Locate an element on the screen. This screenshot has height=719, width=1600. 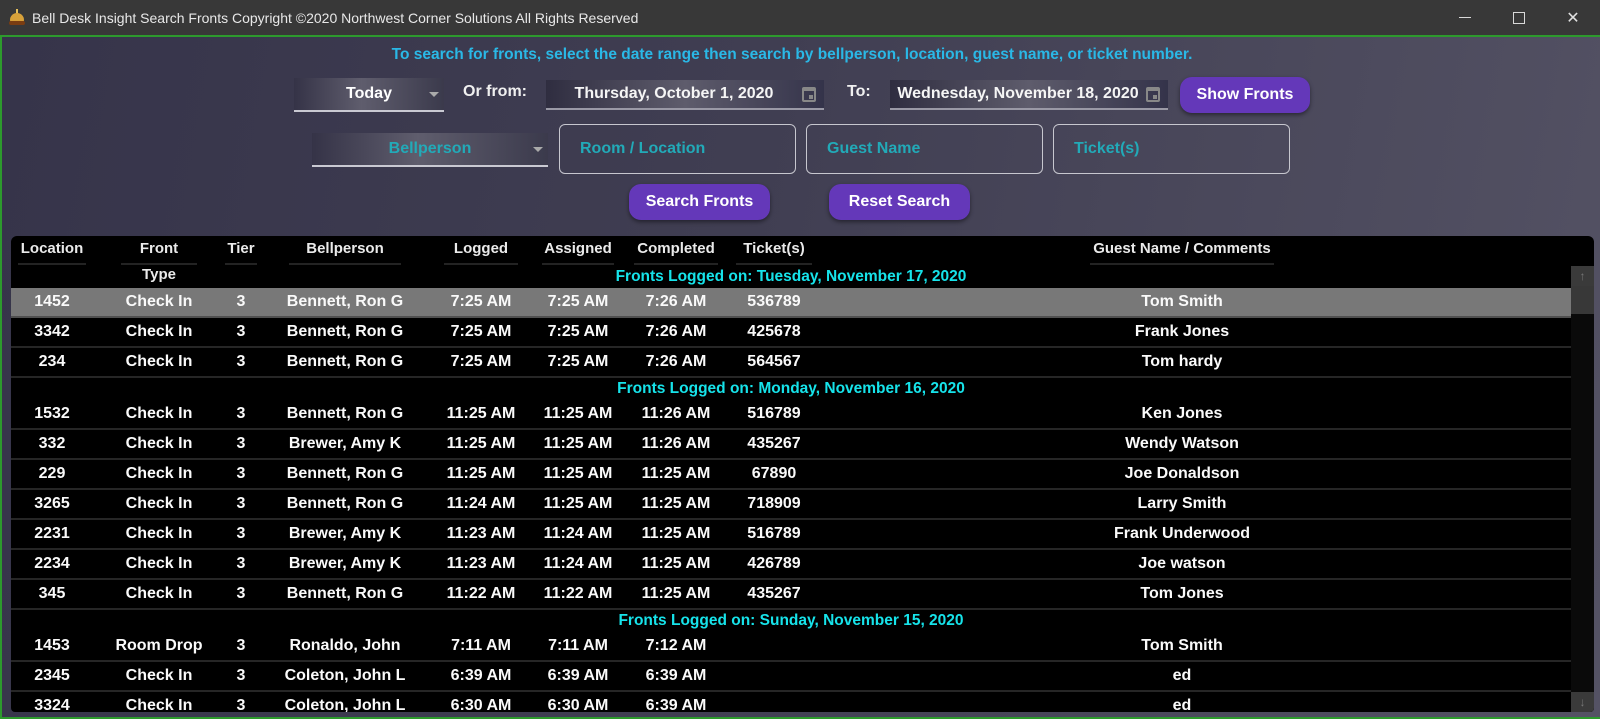
cell-bellperson: Ronaldo, John is located at coordinates (345, 645).